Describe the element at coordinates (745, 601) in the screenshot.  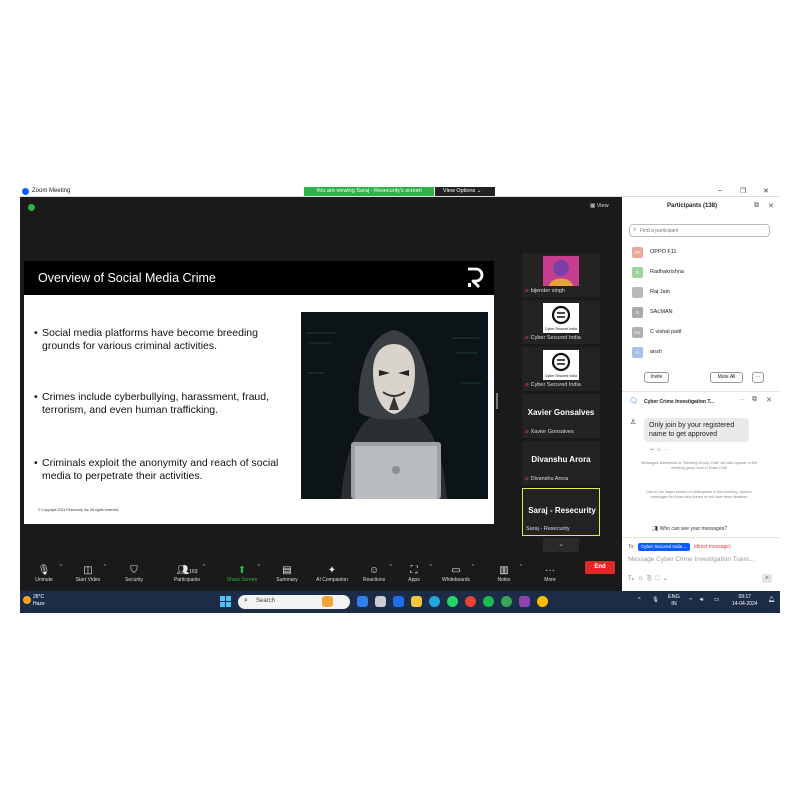
I see `system-clock: 09:17 14-04-2024` at that location.